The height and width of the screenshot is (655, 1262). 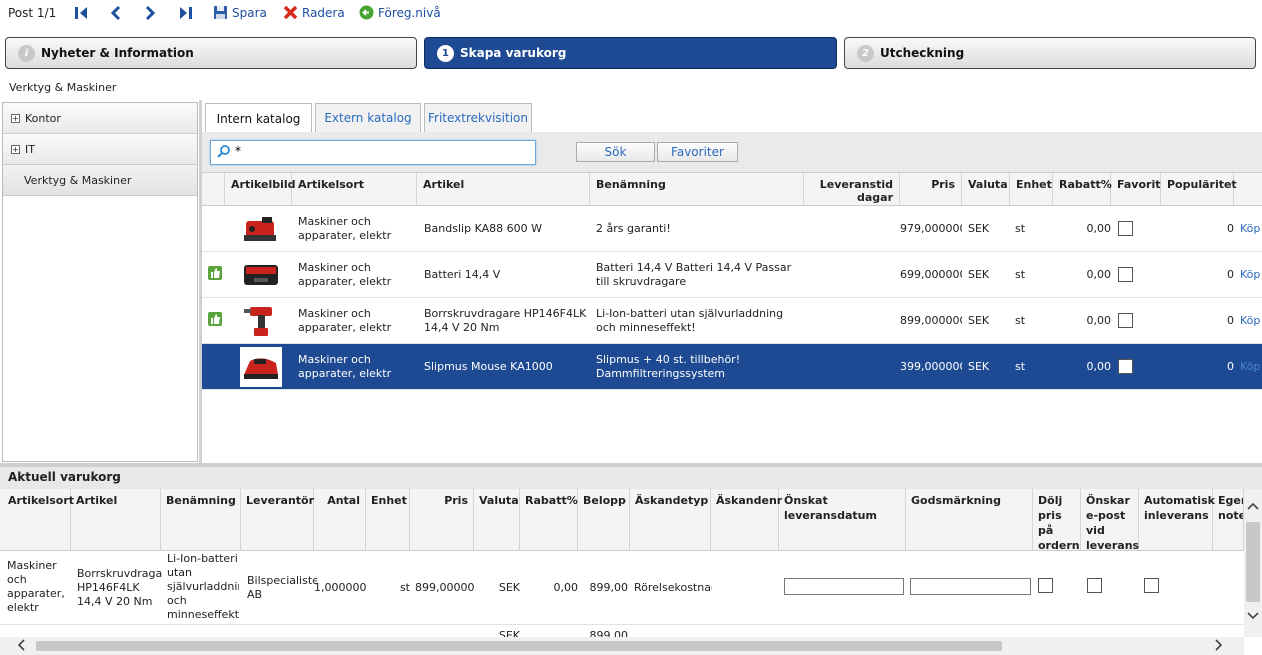 What do you see at coordinates (345, 274) in the screenshot?
I see `cell-artikelsort: Maskiner och apparater, elektr` at bounding box center [345, 274].